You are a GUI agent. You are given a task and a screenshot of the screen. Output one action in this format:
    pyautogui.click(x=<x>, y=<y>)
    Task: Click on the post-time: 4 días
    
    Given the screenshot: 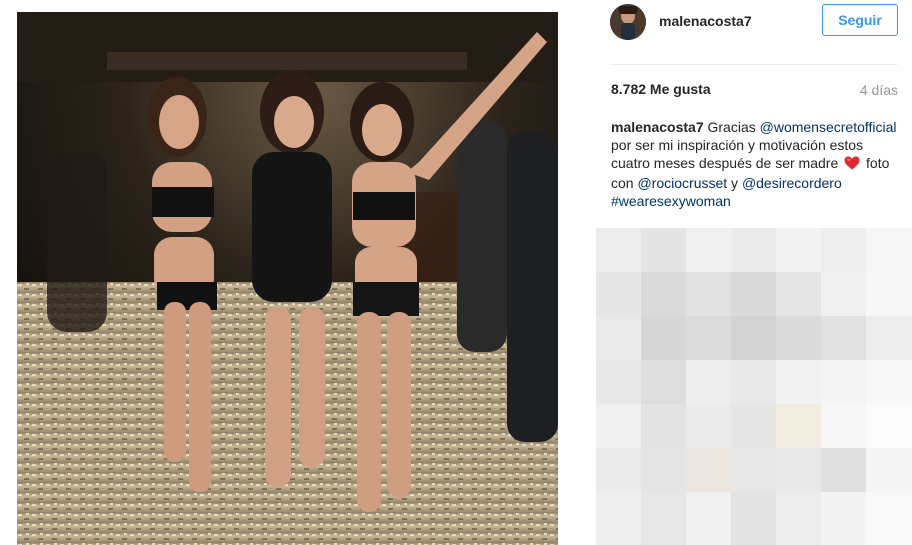 What is the action you would take?
    pyautogui.click(x=879, y=90)
    